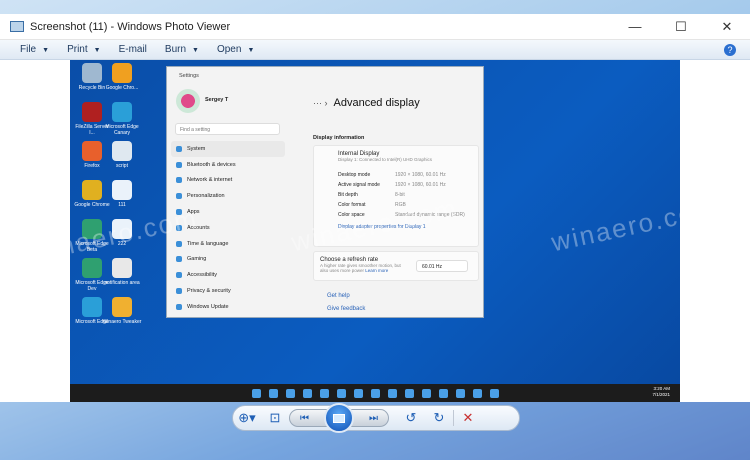 The image size is (750, 460). I want to click on help-icon: ?, so click(730, 49).